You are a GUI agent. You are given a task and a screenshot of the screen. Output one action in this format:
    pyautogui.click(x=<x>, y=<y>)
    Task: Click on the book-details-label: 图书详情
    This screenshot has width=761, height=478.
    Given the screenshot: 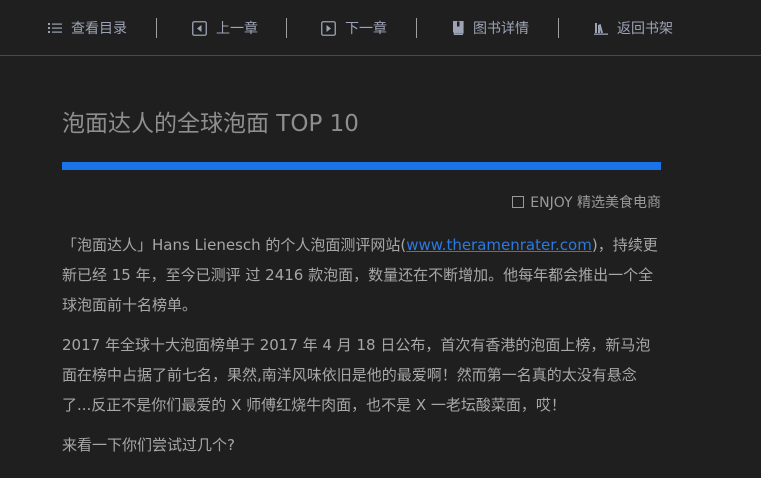 What is the action you would take?
    pyautogui.click(x=501, y=29)
    